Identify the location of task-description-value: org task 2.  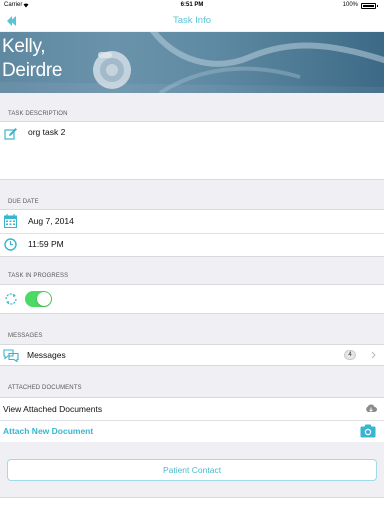
(47, 132).